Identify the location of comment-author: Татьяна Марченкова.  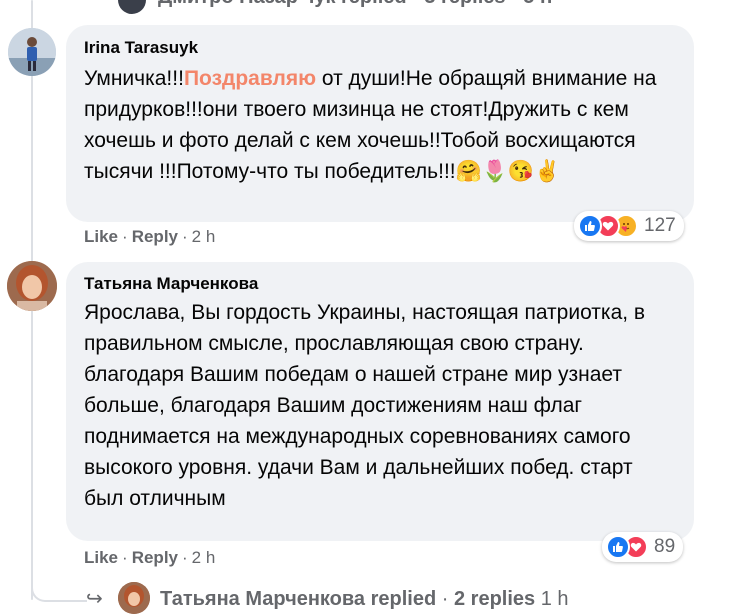
(171, 284).